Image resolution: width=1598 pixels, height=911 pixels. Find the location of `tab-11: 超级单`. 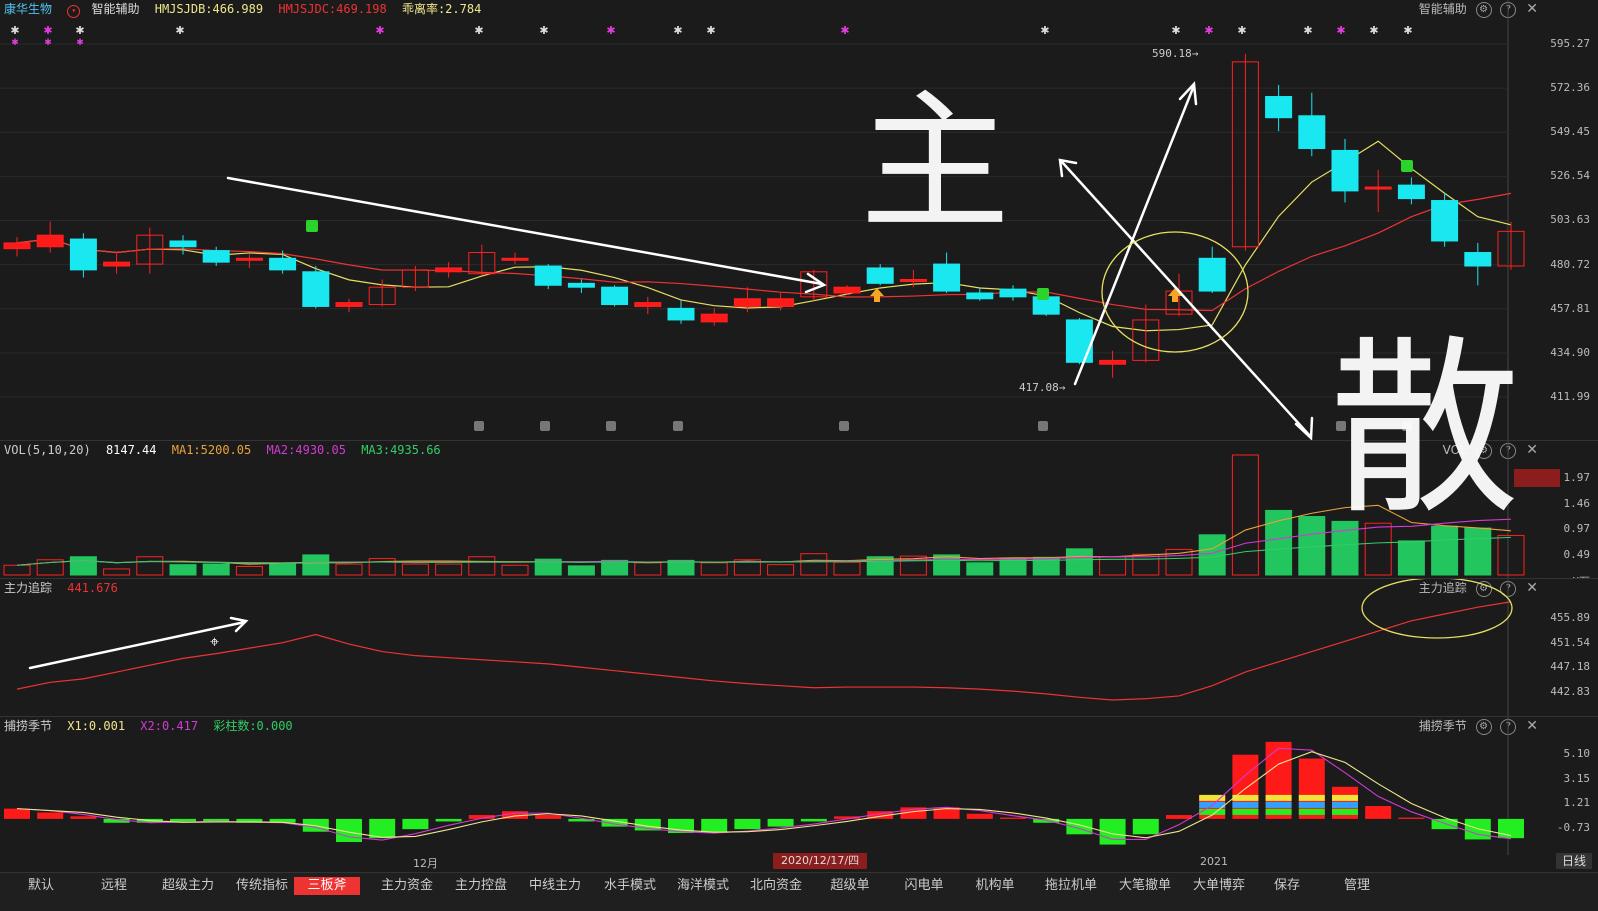

tab-11: 超级单 is located at coordinates (850, 886).